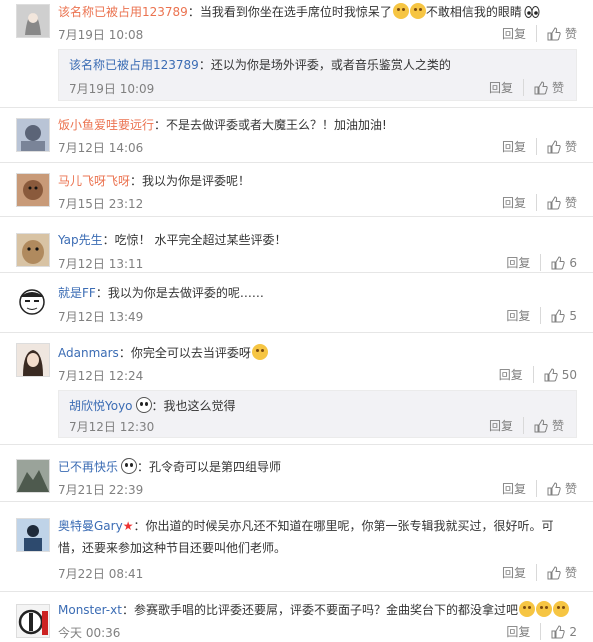 The width and height of the screenshot is (593, 642). What do you see at coordinates (128, 526) in the screenshot?
I see `star-badge-icon: ★` at bounding box center [128, 526].